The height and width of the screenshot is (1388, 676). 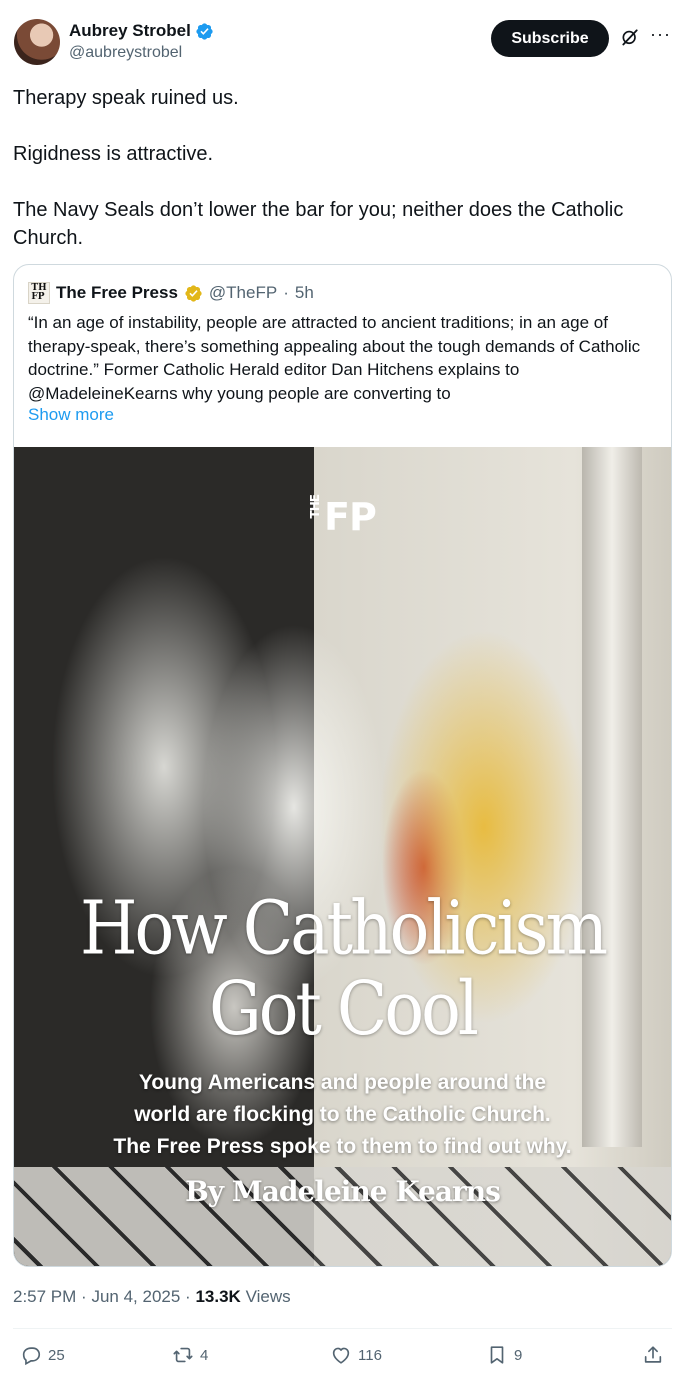 I want to click on repost-icon, so click(x=183, y=1355).